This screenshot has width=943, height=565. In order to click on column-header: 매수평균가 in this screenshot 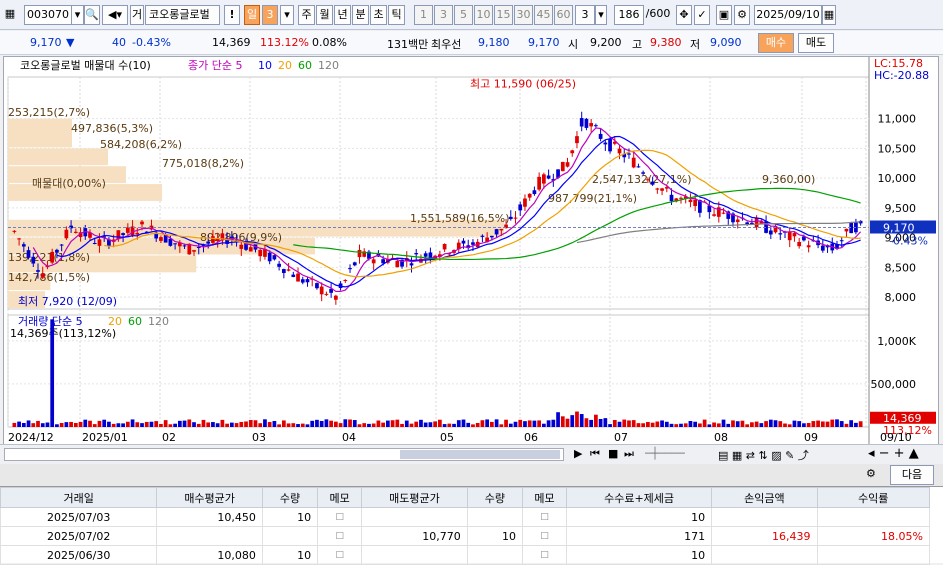, I will do `click(209, 497)`.